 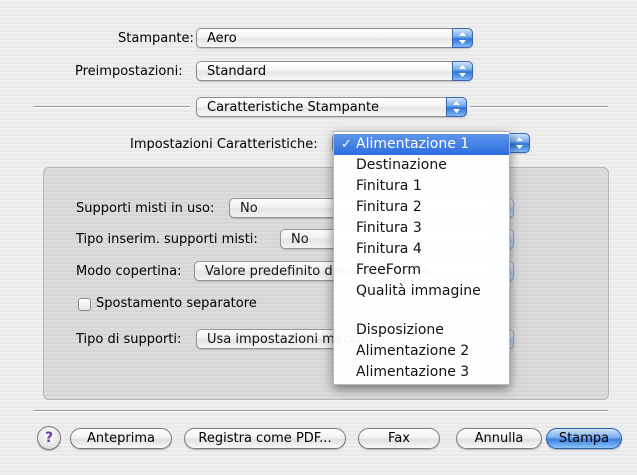 What do you see at coordinates (129, 71) in the screenshot?
I see `presets-label: Preimpostazioni:` at bounding box center [129, 71].